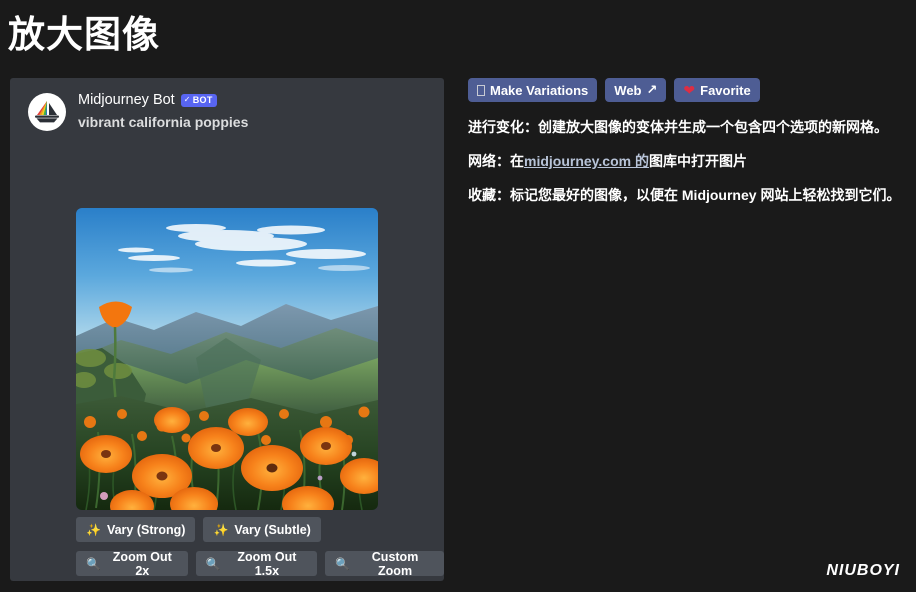 The height and width of the screenshot is (592, 916). Describe the element at coordinates (503, 127) in the screenshot. I see `variations-label: 进行变化：` at that location.